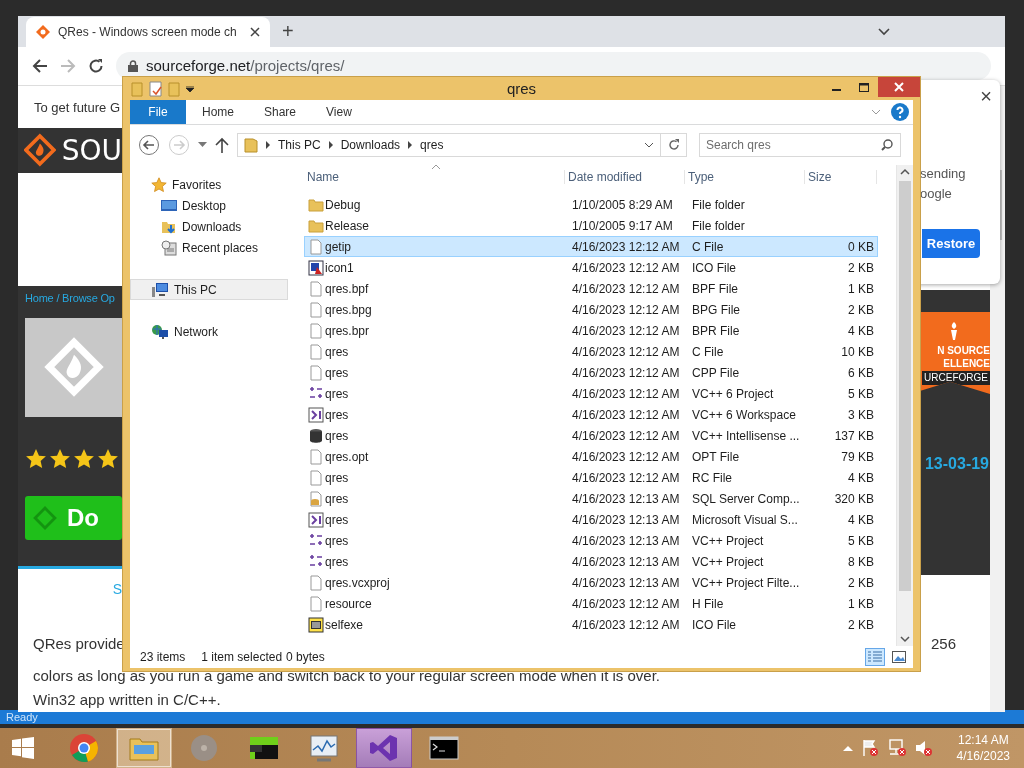 The image size is (1024, 768). Describe the element at coordinates (591, 204) in the screenshot. I see `file-row: Debug 1/10/2005 8:29 AM File folder` at that location.